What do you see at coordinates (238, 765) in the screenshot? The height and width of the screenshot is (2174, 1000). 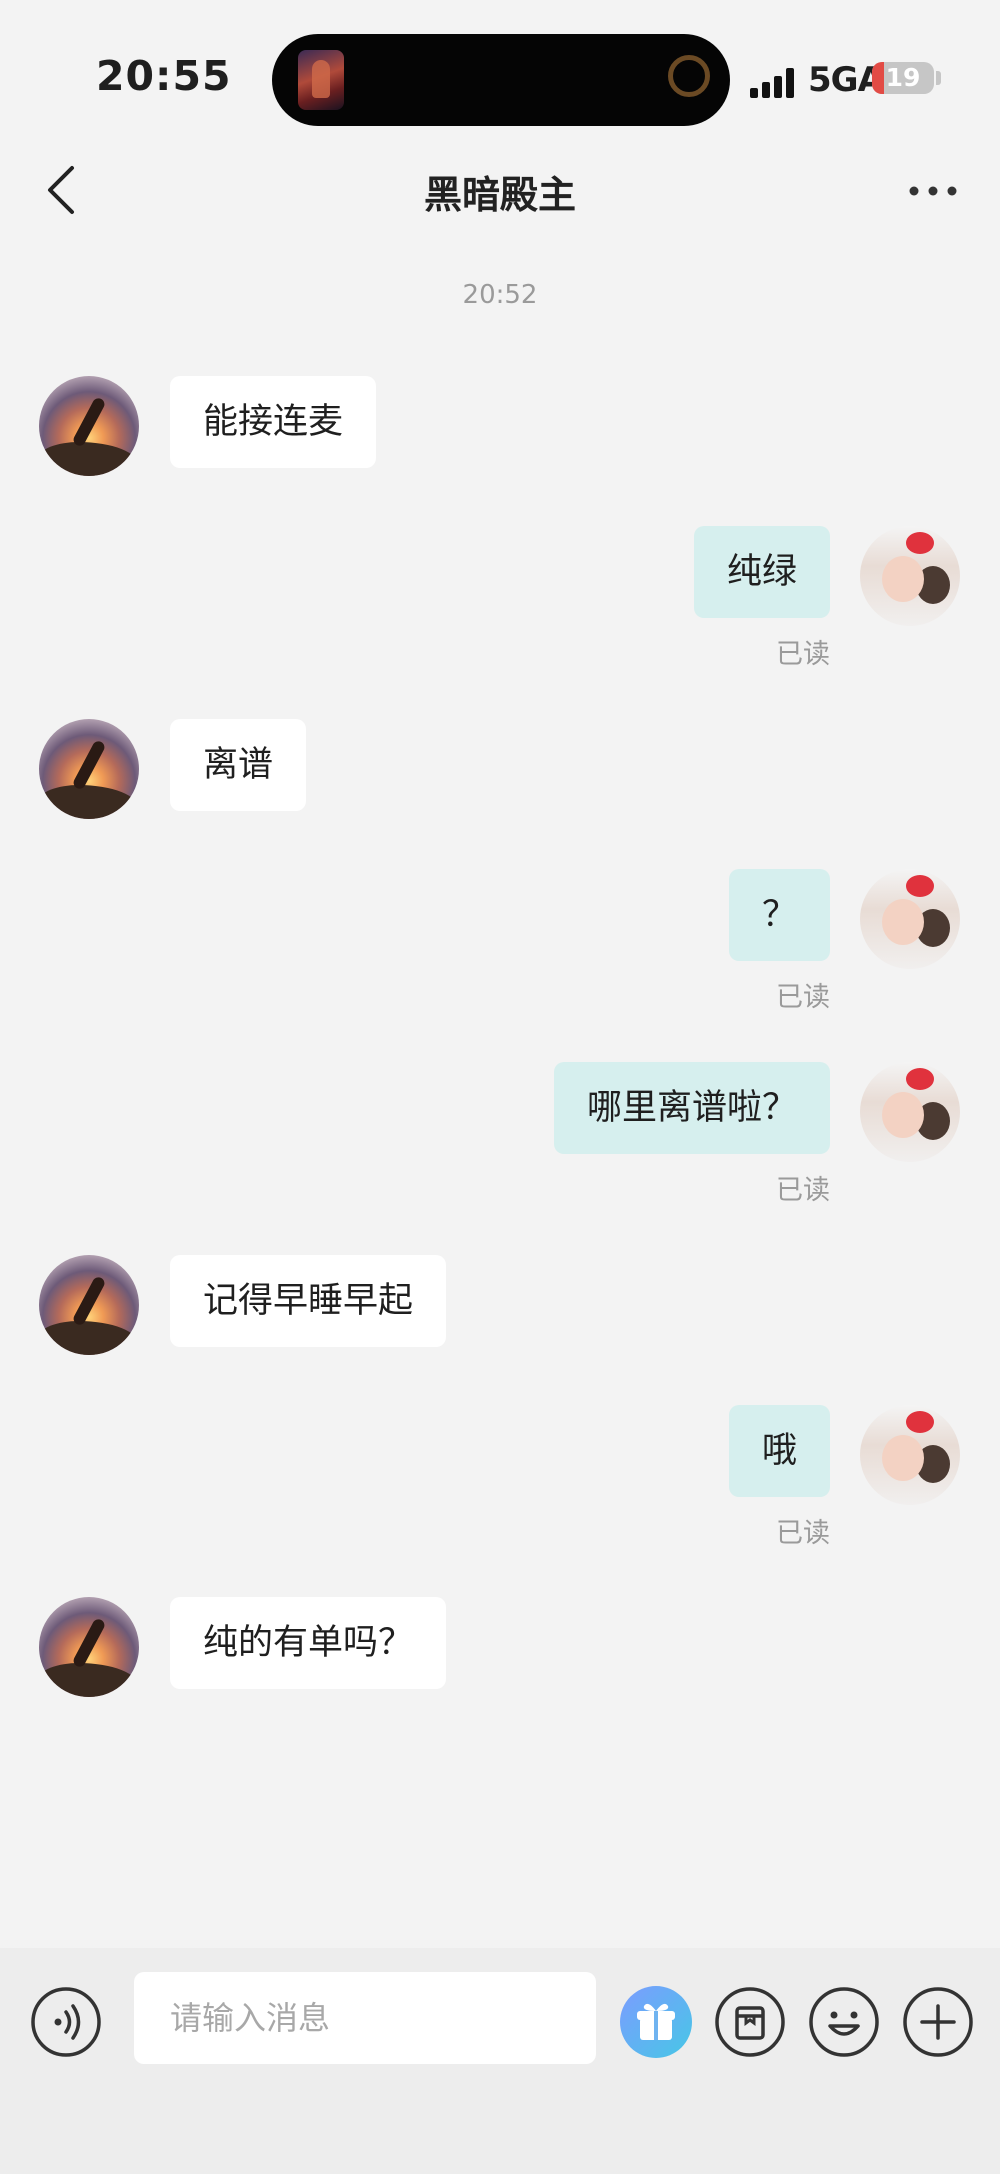 I see `message-bubble-received: 离谱` at bounding box center [238, 765].